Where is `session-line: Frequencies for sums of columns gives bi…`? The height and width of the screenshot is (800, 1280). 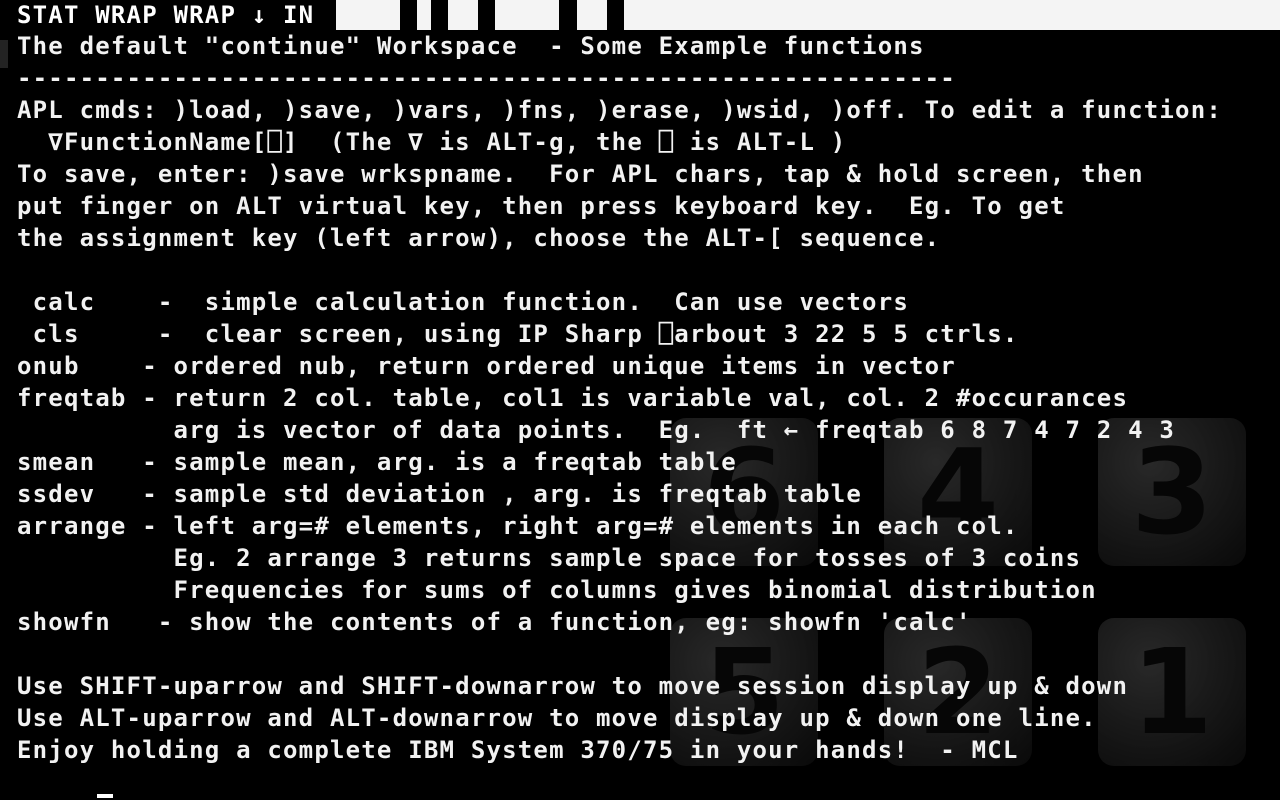
session-line: Frequencies for sums of columns gives bi… is located at coordinates (557, 590).